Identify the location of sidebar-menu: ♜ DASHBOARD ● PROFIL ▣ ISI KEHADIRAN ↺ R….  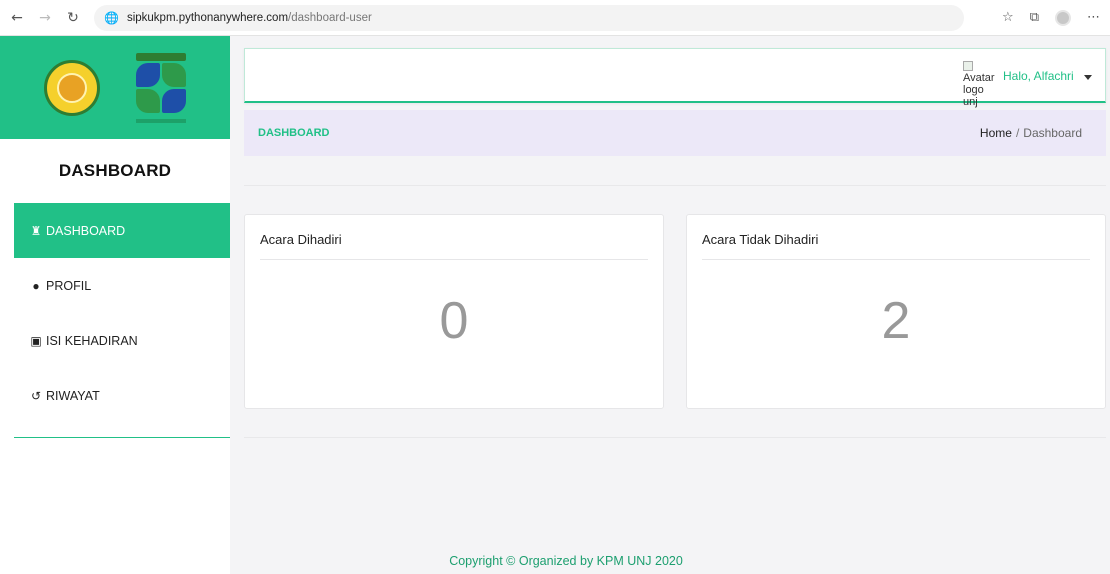
(122, 313).